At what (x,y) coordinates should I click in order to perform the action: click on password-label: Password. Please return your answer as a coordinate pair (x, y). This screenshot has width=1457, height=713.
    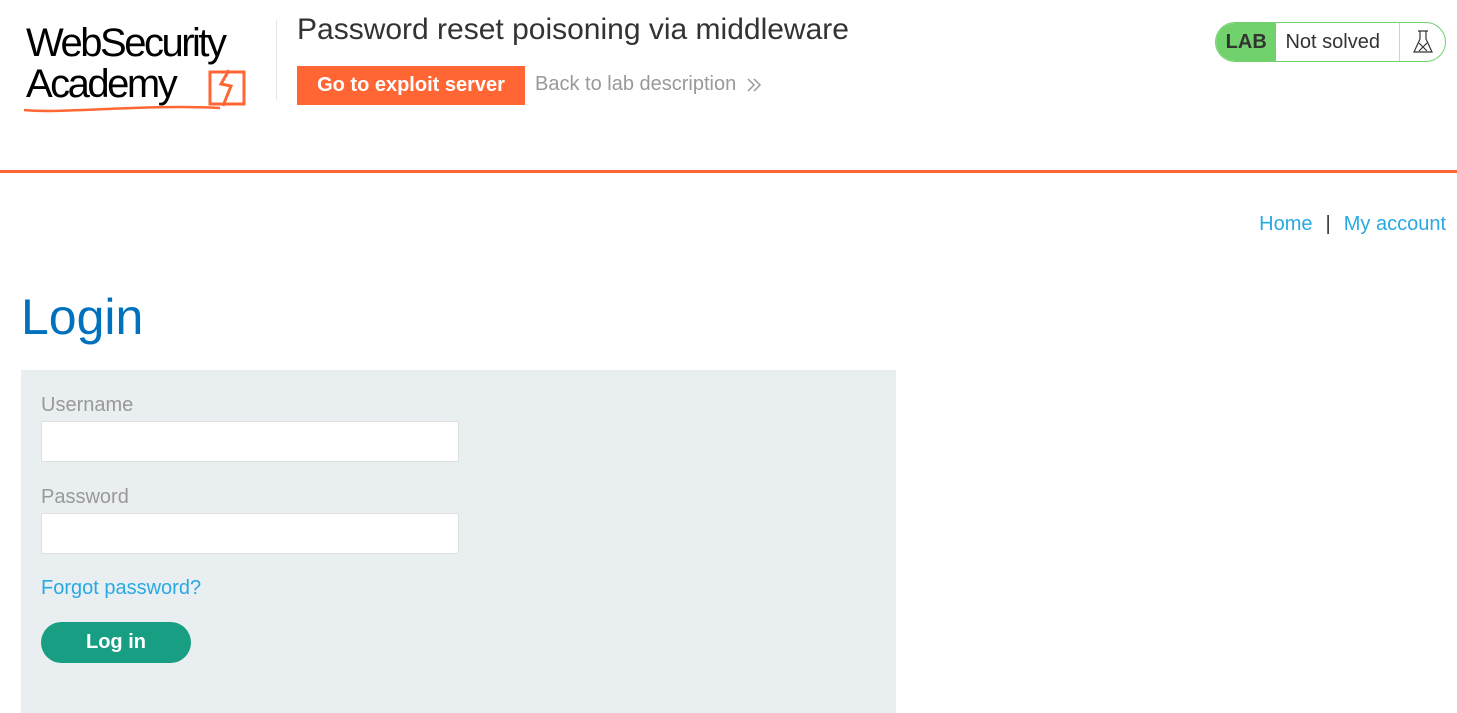
    Looking at the image, I should click on (85, 497).